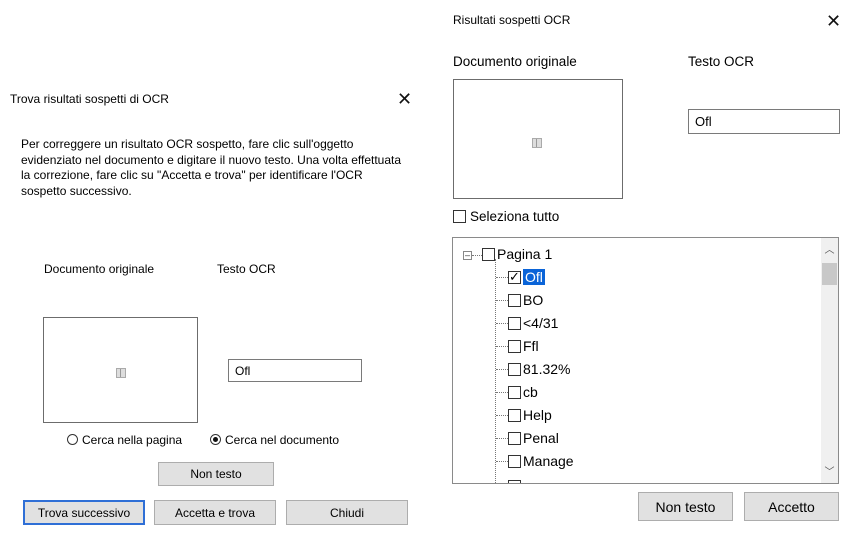 This screenshot has width=842, height=533. I want to click on select-all-checkbox: Seleziona tutto, so click(506, 216).